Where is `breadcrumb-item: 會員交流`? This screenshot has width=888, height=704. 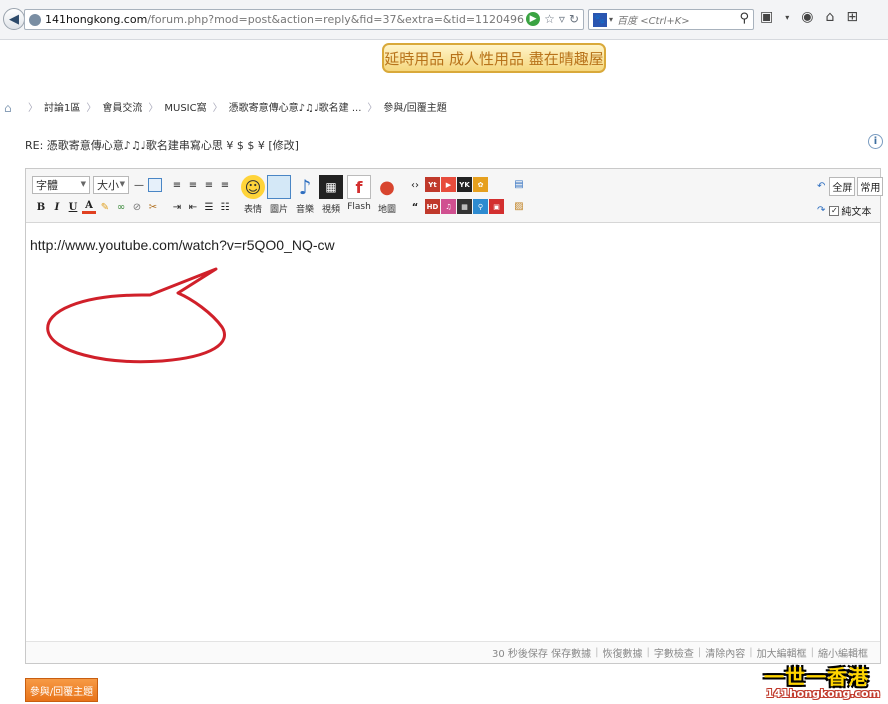
breadcrumb-item: 會員交流 is located at coordinates (122, 106).